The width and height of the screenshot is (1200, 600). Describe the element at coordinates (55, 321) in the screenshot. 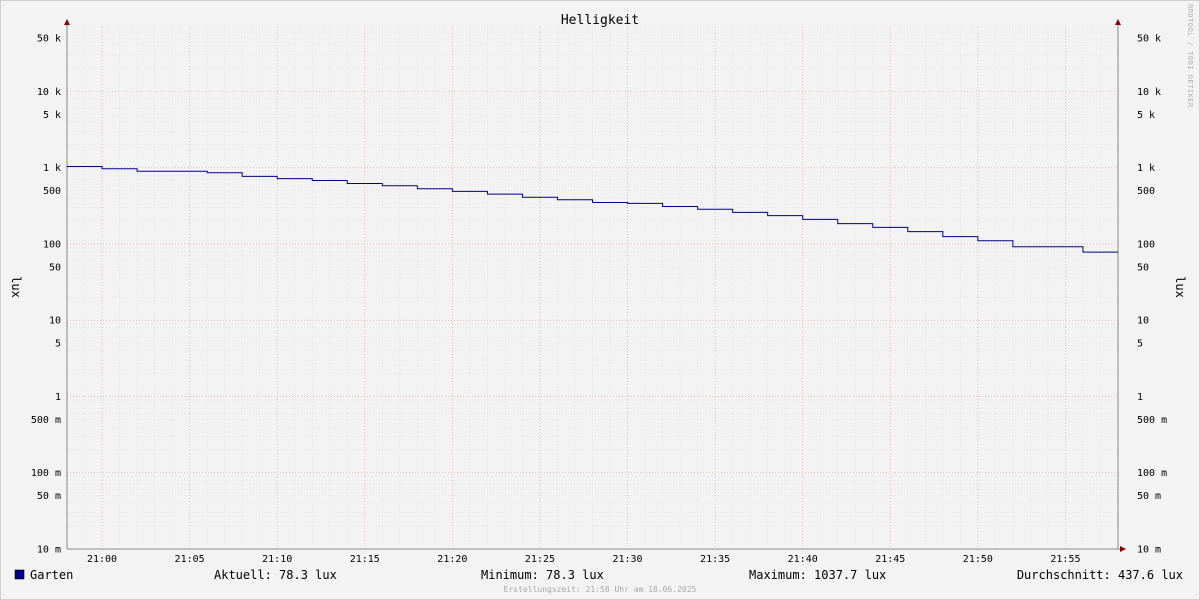

I see `y-tick-label-left: 10` at that location.